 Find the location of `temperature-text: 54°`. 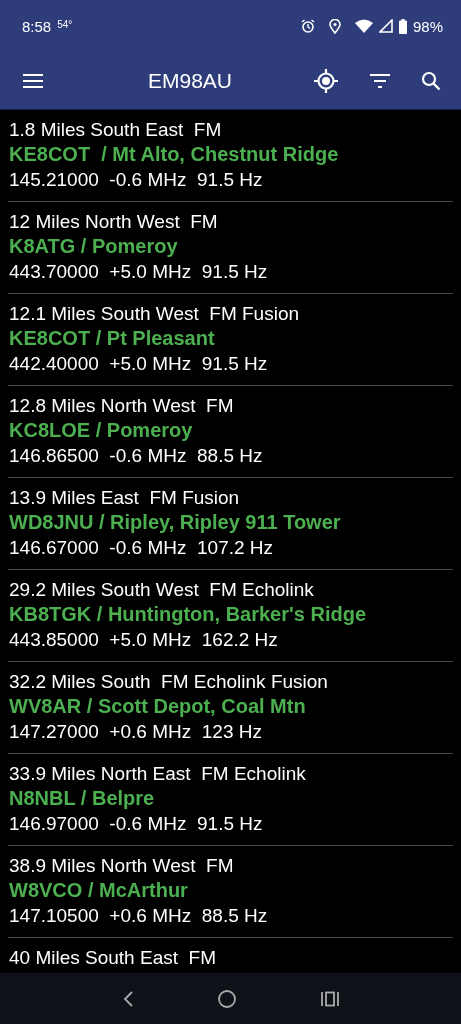

temperature-text: 54° is located at coordinates (65, 24).